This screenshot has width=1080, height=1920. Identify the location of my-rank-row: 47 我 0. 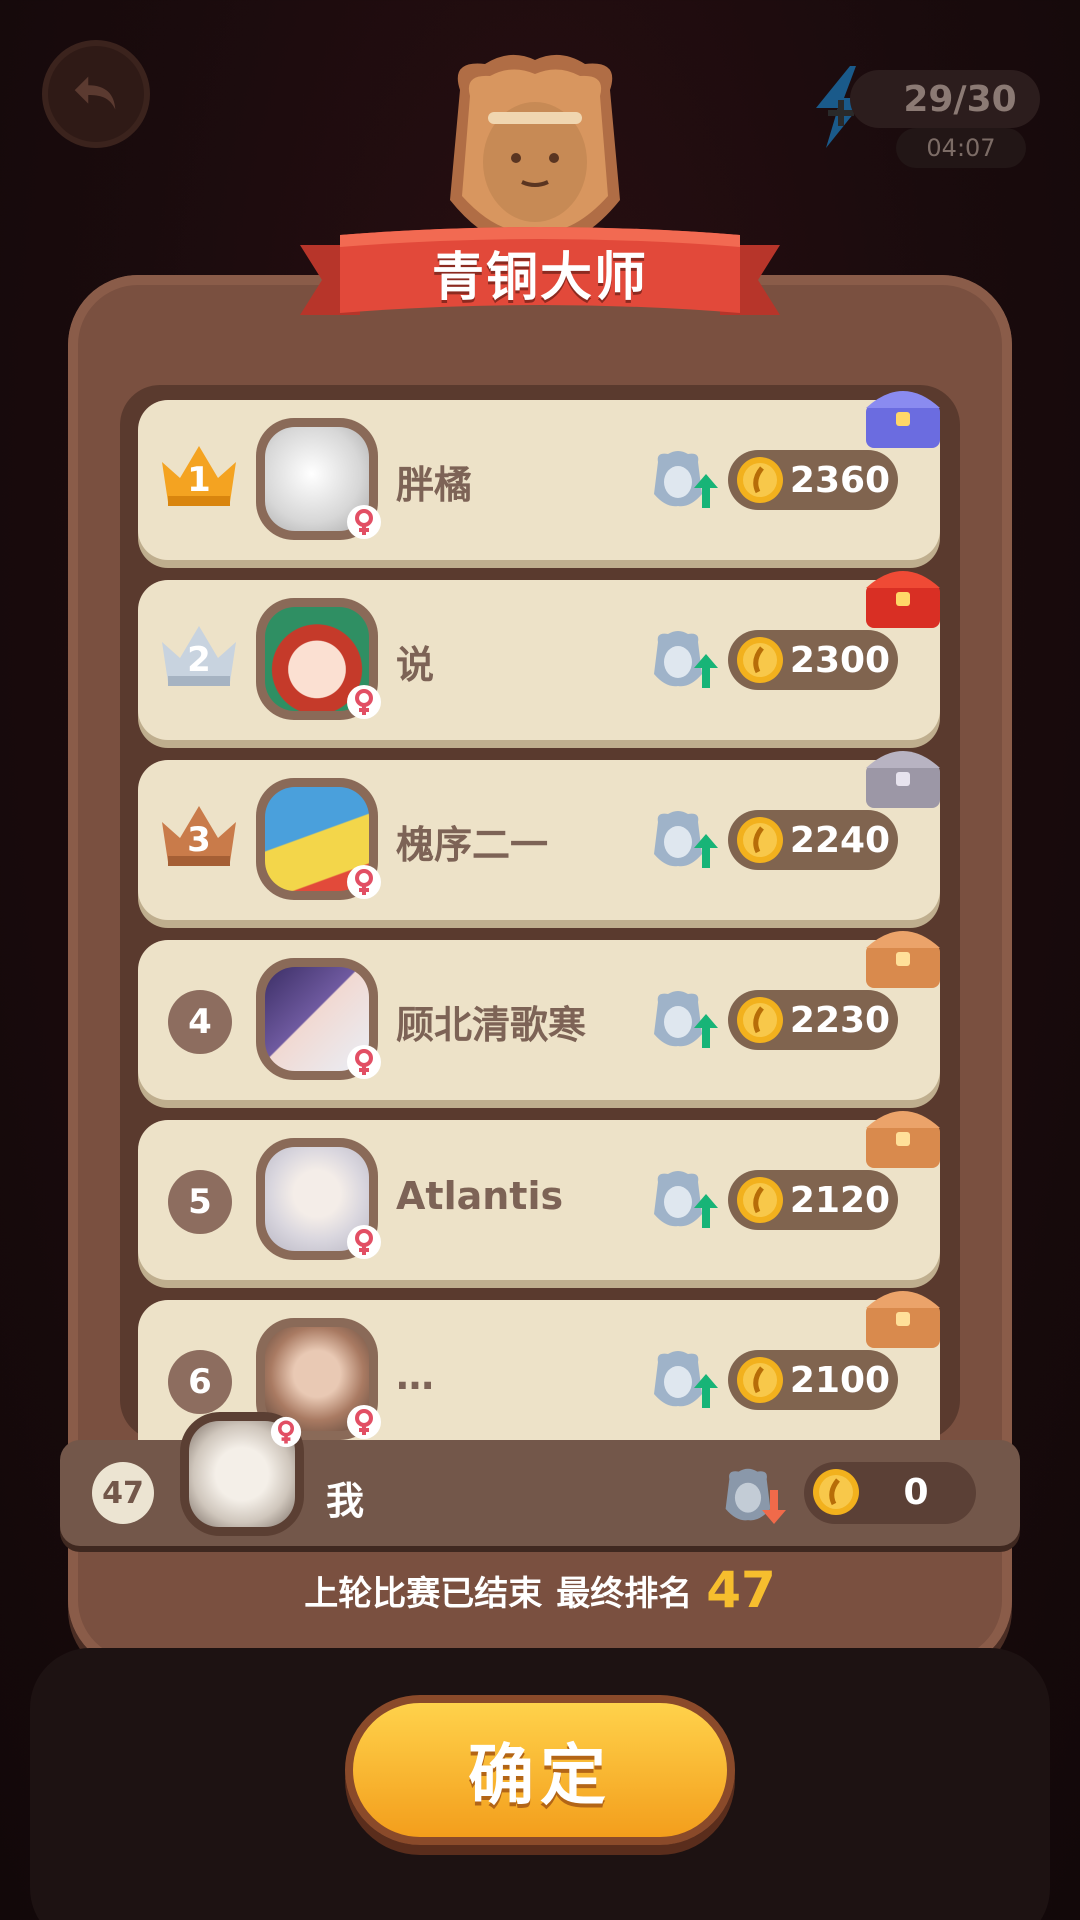
(540, 1479).